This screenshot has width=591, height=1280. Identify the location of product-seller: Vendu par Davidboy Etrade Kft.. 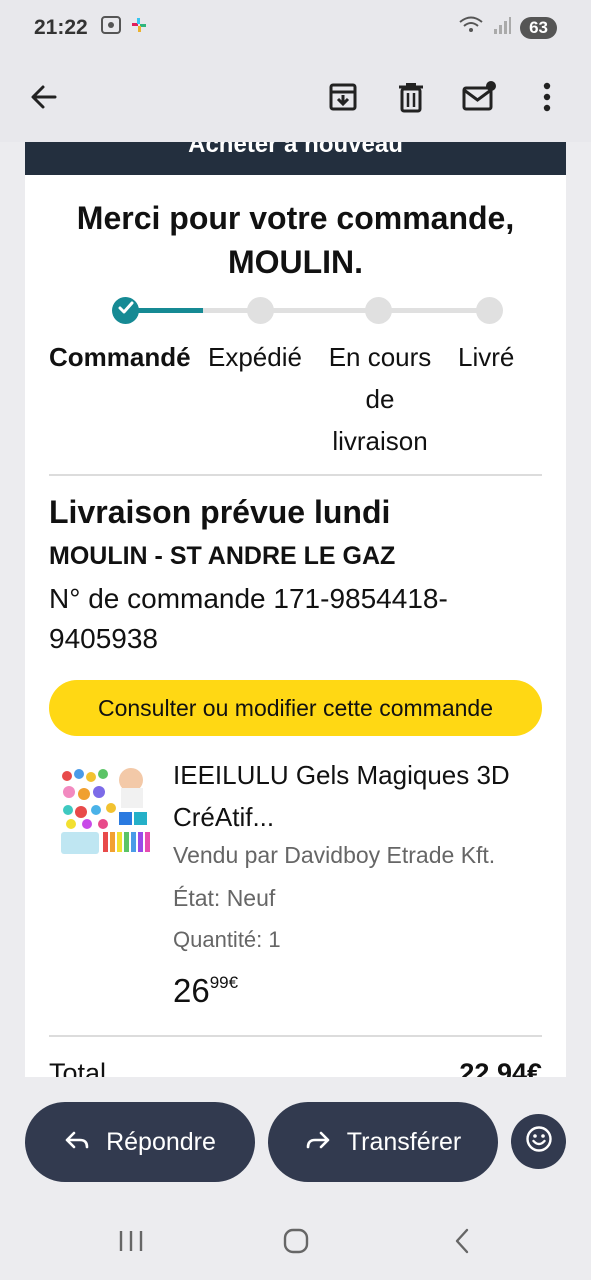
(334, 855).